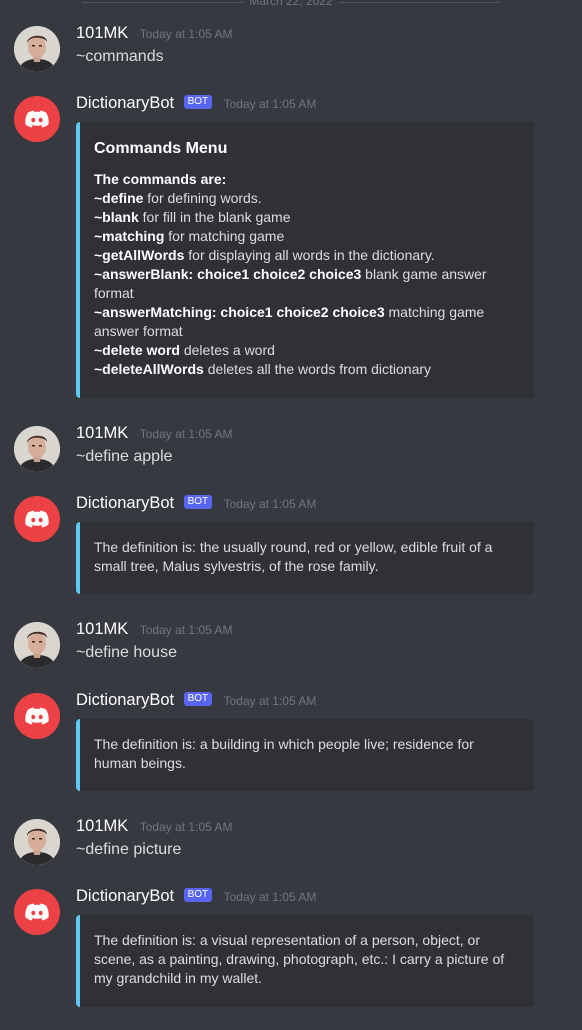 This screenshot has height=1030, width=582. I want to click on embed-title: Commands Menu, so click(161, 148).